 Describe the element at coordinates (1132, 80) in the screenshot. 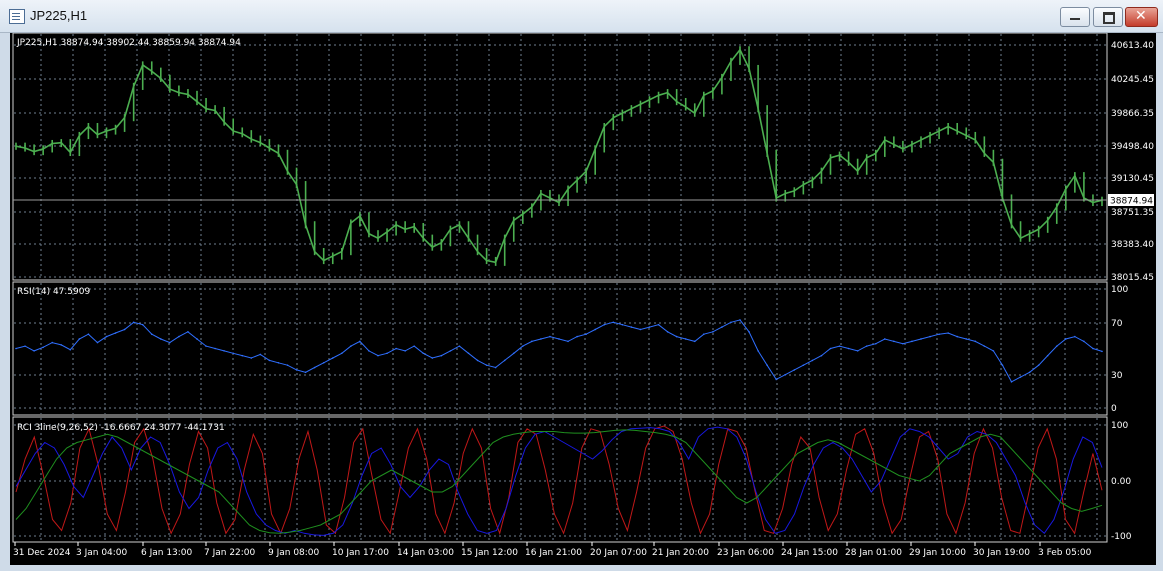

I see `price-axis-label: 40245.45` at that location.